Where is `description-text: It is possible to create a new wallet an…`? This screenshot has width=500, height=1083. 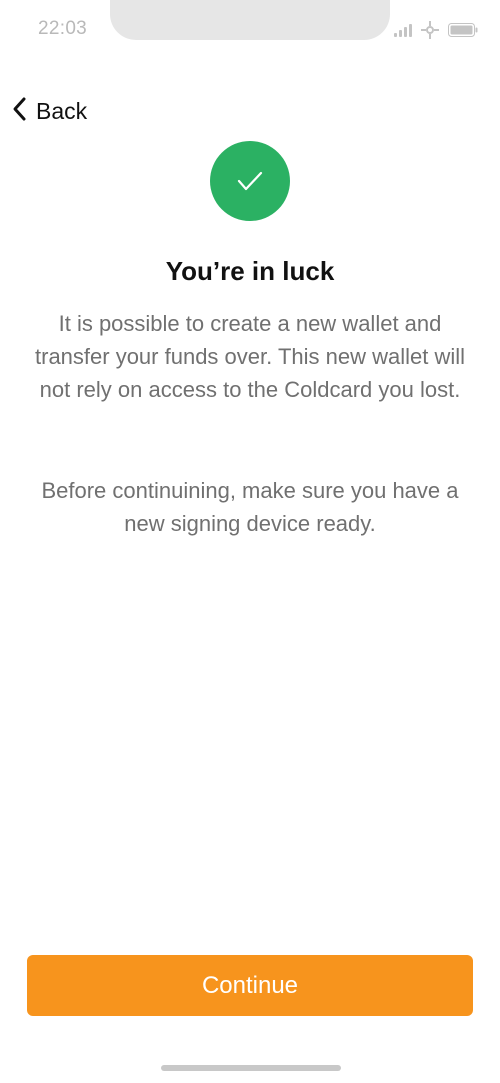 description-text: It is possible to create a new wallet an… is located at coordinates (250, 356).